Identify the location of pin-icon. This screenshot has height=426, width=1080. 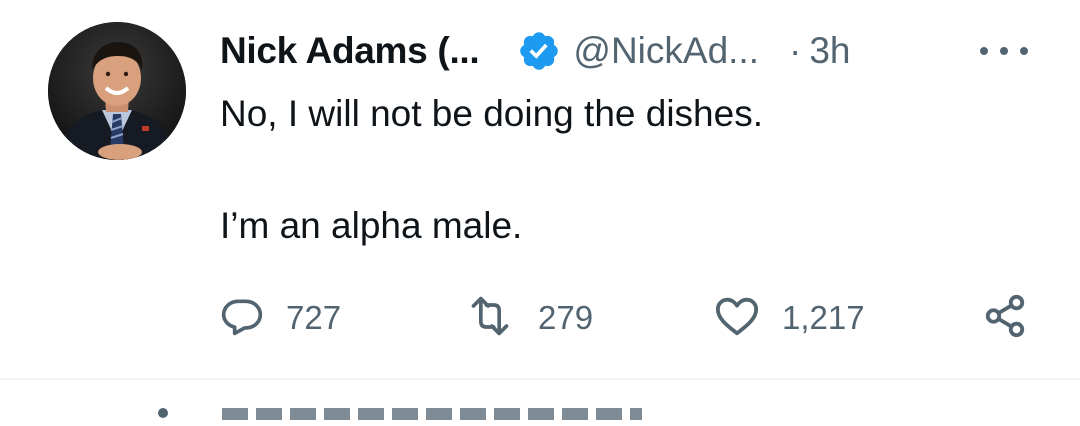
(163, 413).